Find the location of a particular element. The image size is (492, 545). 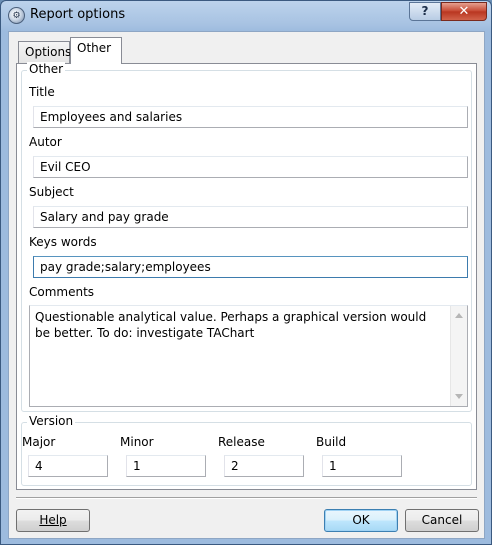

tab-other: Other is located at coordinates (96, 50).